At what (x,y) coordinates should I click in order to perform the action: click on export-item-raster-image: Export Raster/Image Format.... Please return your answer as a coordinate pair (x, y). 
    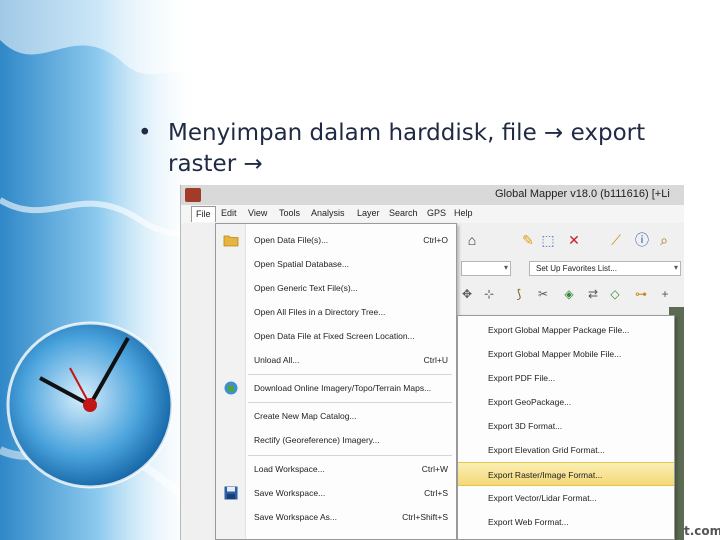
    Looking at the image, I should click on (566, 474).